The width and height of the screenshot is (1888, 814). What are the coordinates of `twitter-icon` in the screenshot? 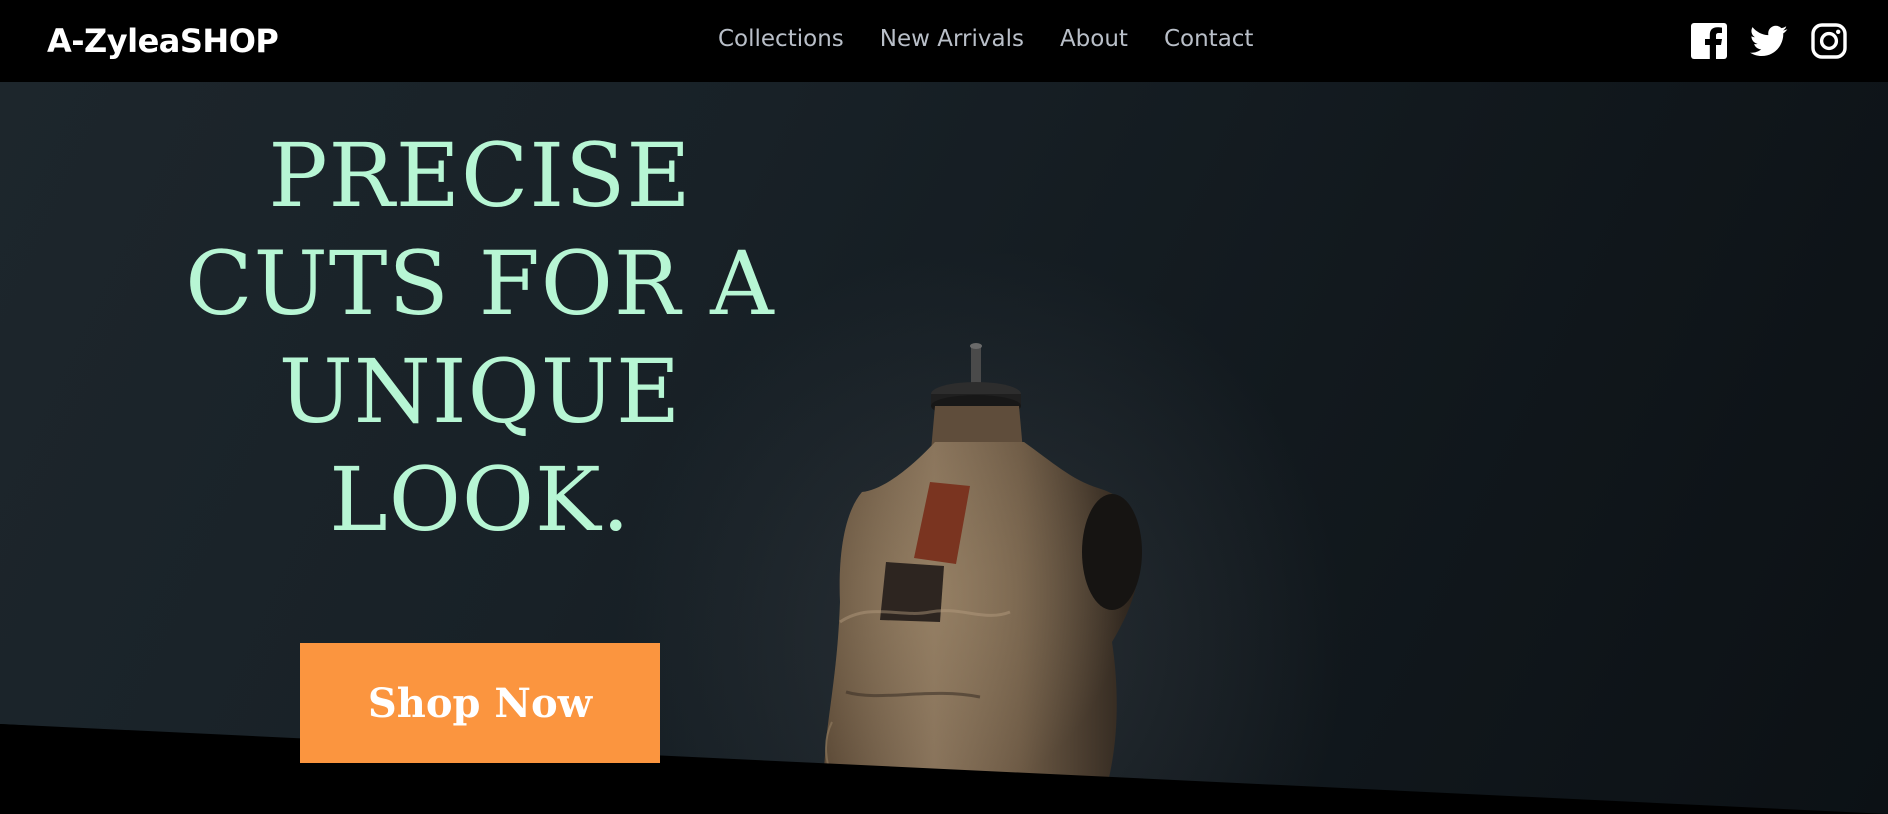 It's located at (1769, 41).